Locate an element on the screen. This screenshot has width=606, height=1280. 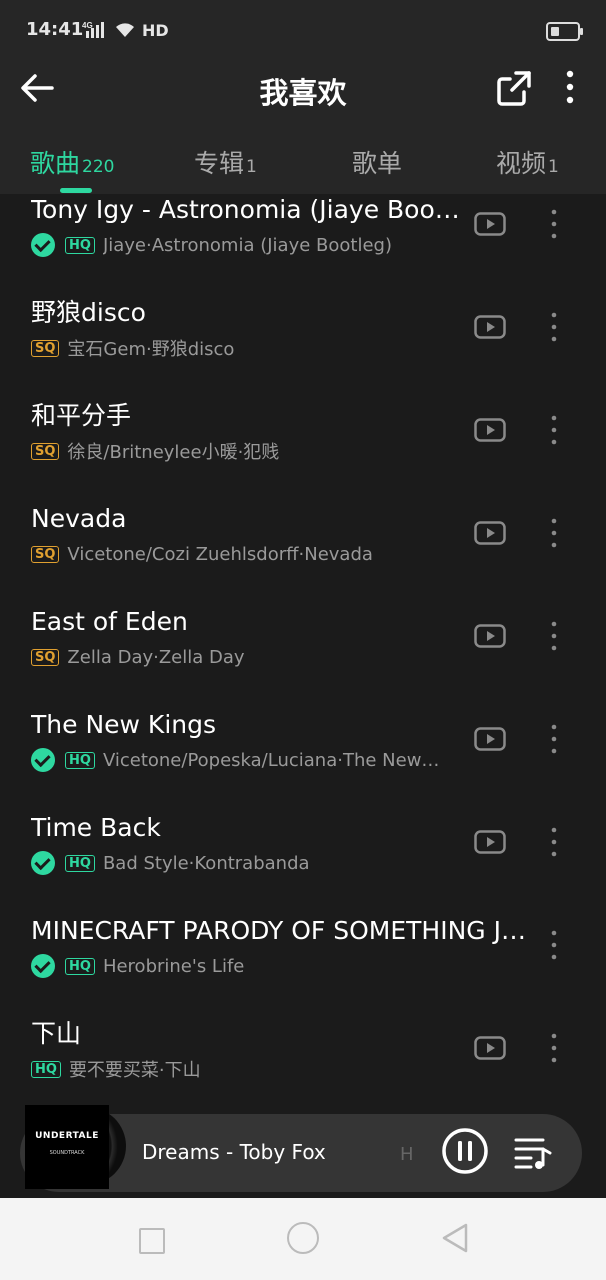
song-title: Time Back is located at coordinates (96, 827).